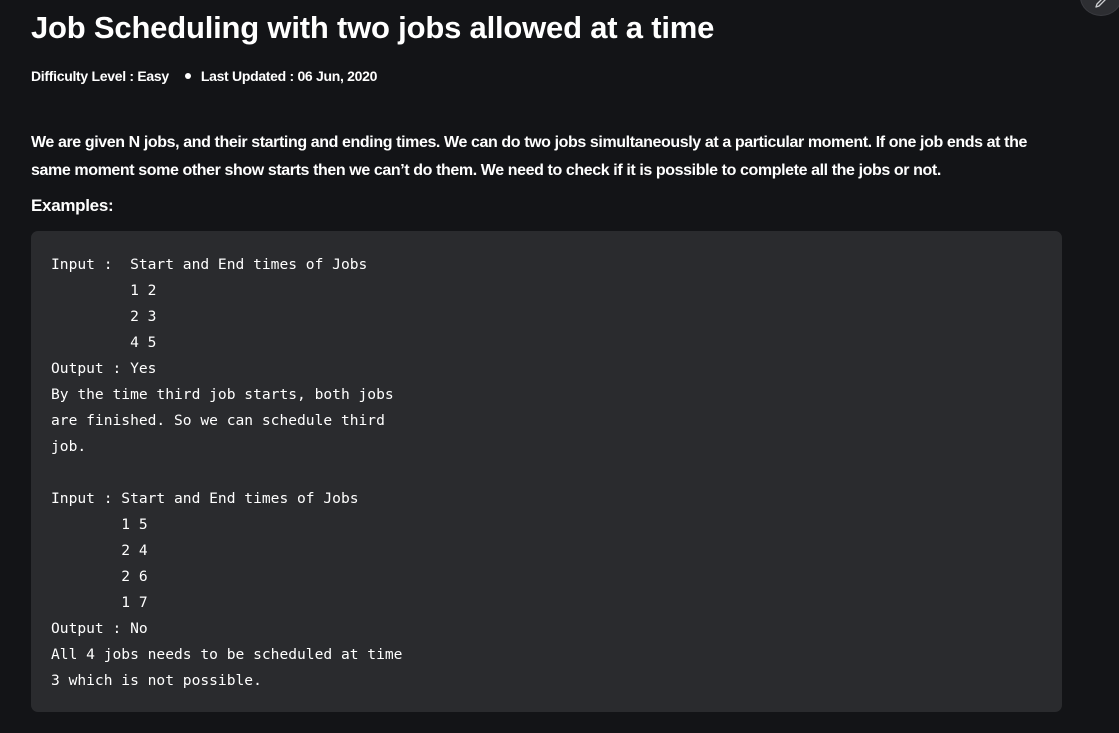 This screenshot has width=1119, height=733. What do you see at coordinates (289, 76) in the screenshot?
I see `last-updated: Last Updated : 06 Jun, 2020` at bounding box center [289, 76].